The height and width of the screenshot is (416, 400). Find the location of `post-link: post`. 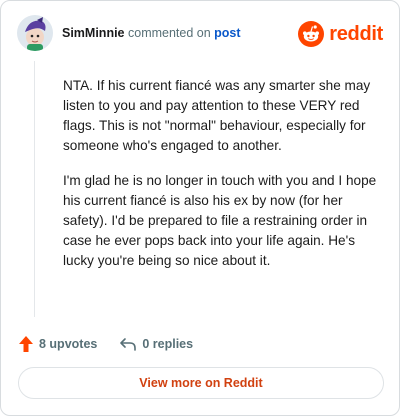

post-link: post is located at coordinates (227, 33).